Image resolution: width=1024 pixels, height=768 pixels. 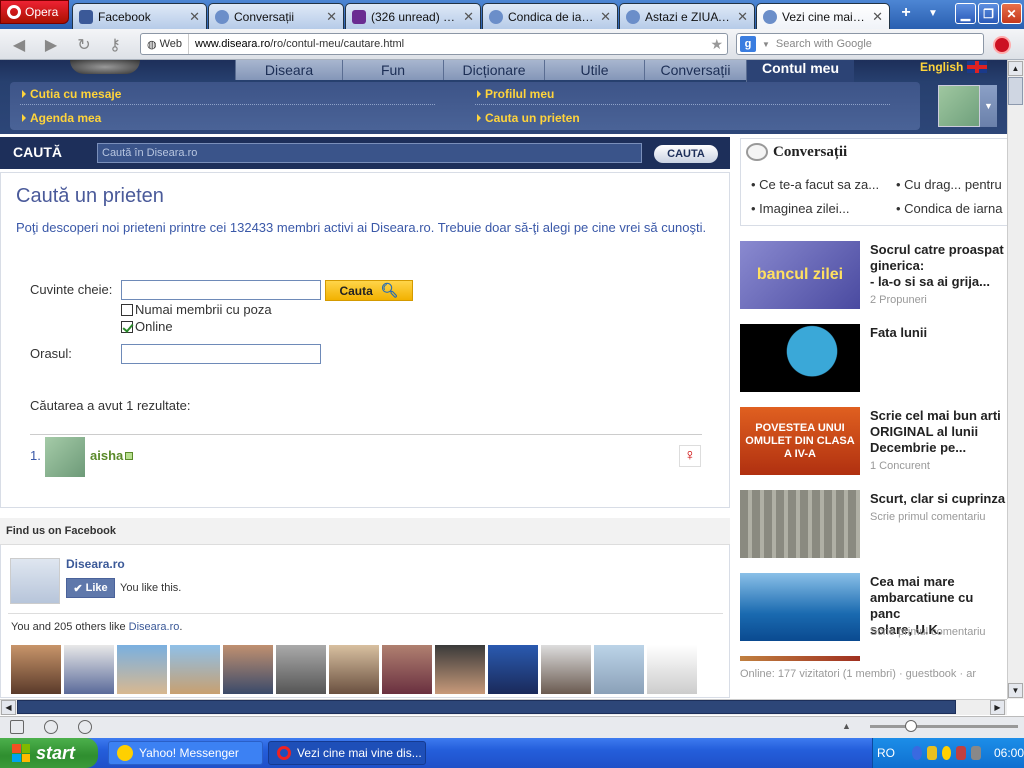 I want to click on panel-toggle-icon, so click(x=17, y=727).